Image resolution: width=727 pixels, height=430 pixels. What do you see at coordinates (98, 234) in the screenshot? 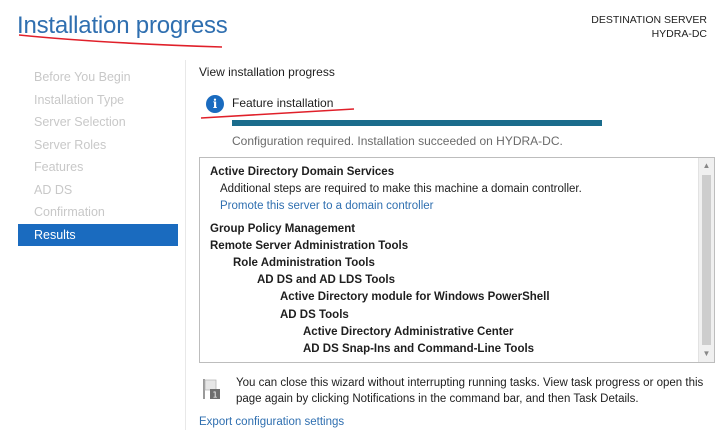
I see `nav-item-results: Results` at bounding box center [98, 234].